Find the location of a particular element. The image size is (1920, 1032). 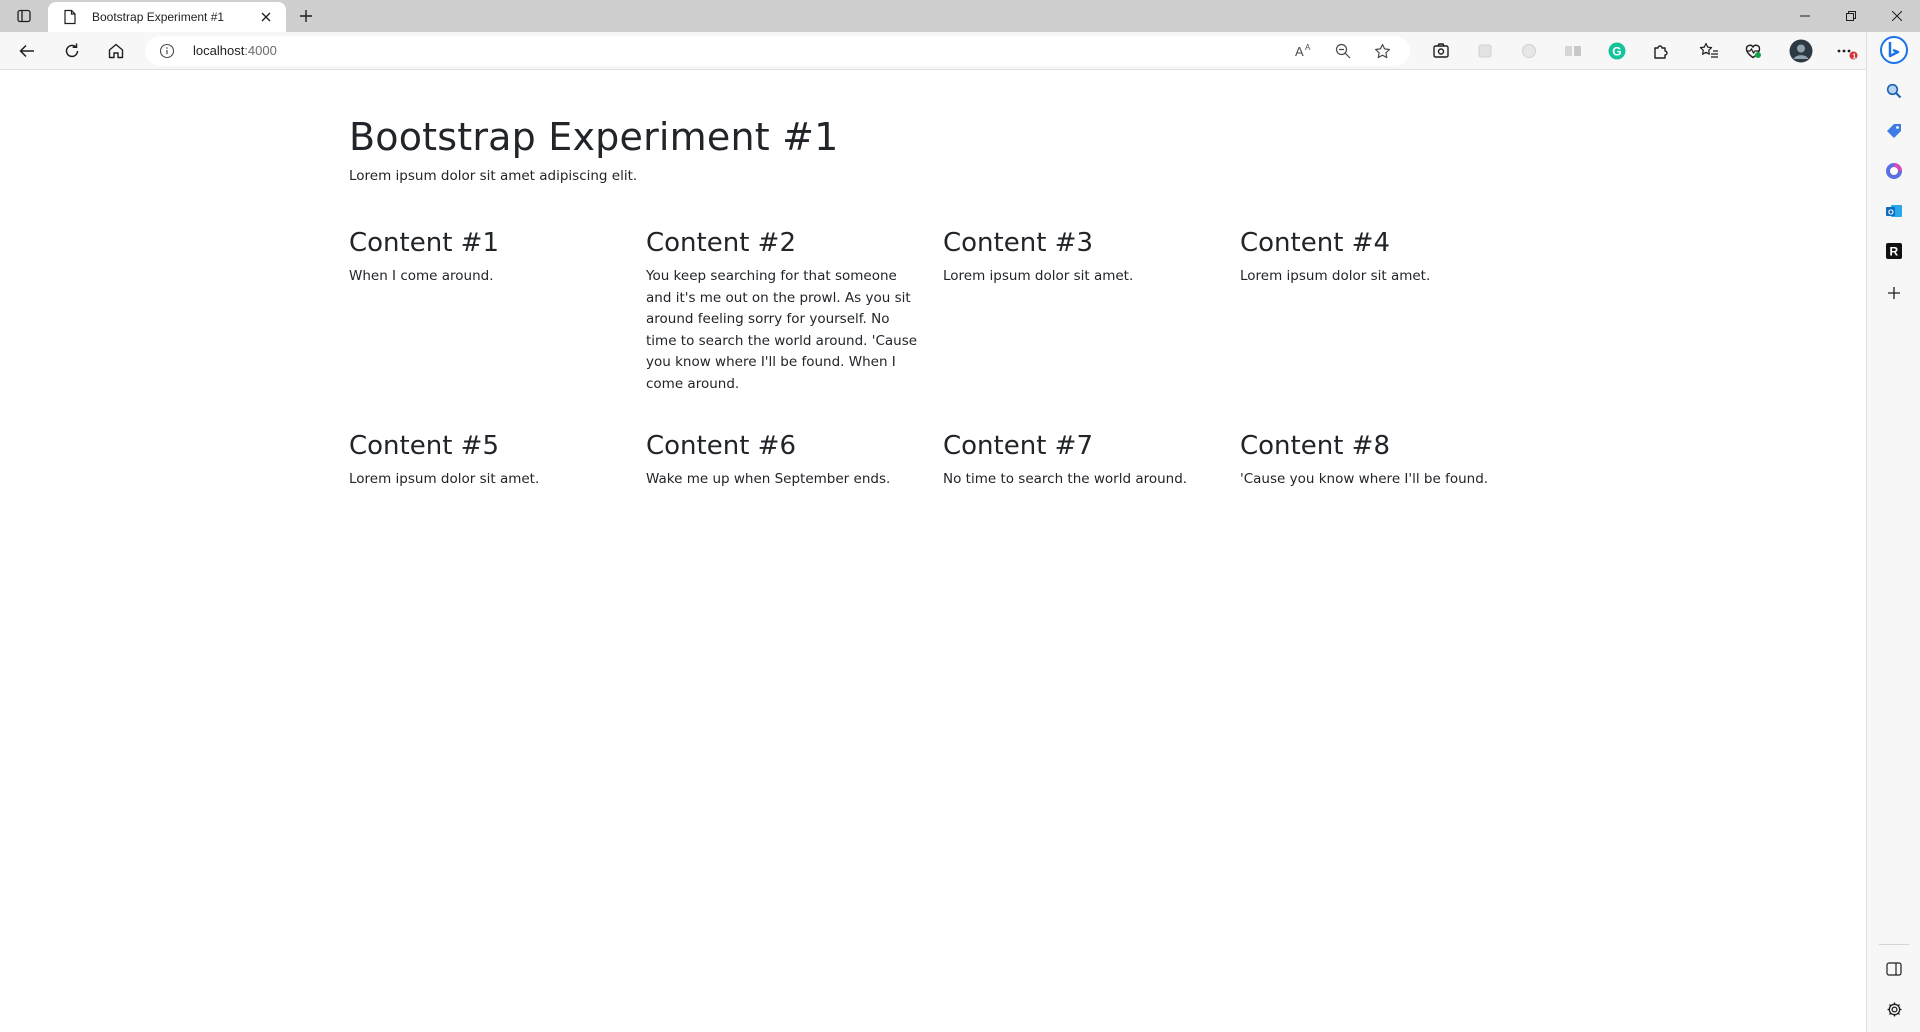

close-window-button is located at coordinates (1897, 16).